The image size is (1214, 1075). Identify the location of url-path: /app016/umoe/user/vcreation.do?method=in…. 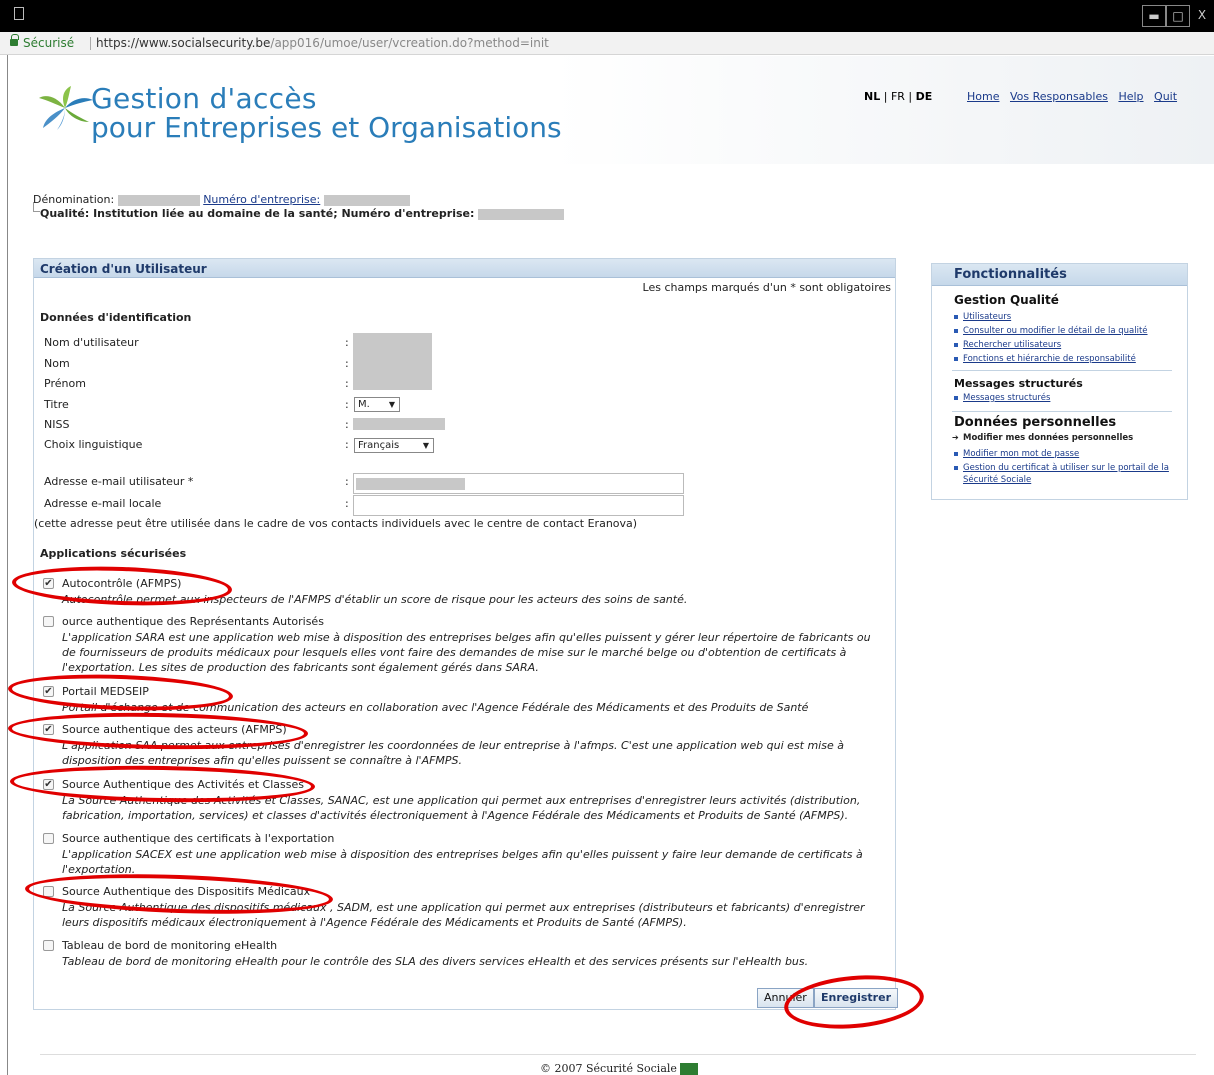
(409, 43).